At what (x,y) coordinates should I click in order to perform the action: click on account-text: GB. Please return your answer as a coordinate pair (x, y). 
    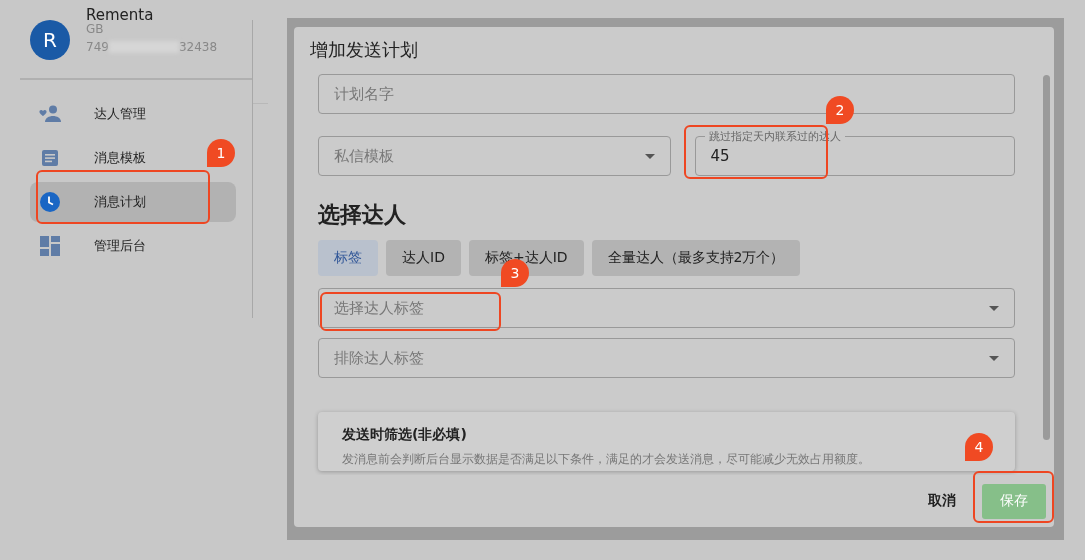
    Looking at the image, I should click on (95, 29).